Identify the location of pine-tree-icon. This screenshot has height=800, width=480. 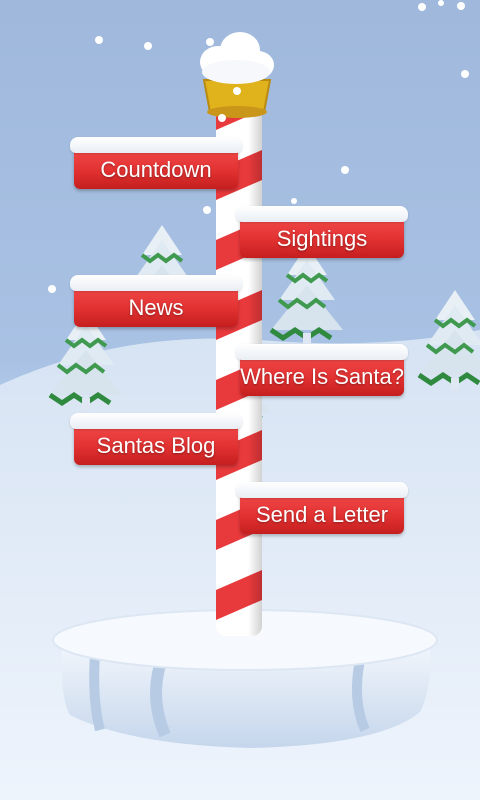
(307, 295).